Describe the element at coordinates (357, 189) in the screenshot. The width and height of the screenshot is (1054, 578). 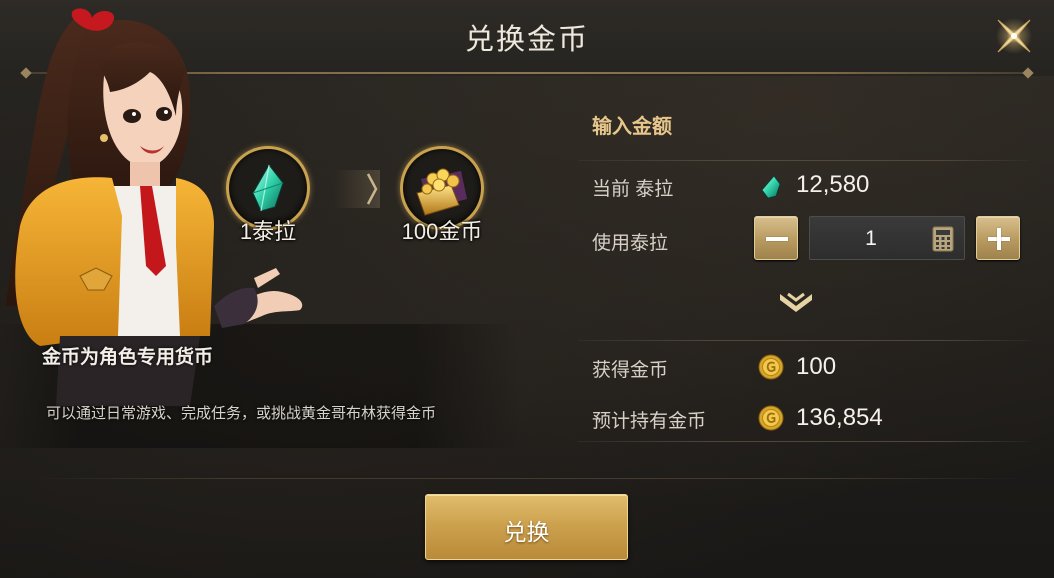
I see `conversion-arrow` at that location.